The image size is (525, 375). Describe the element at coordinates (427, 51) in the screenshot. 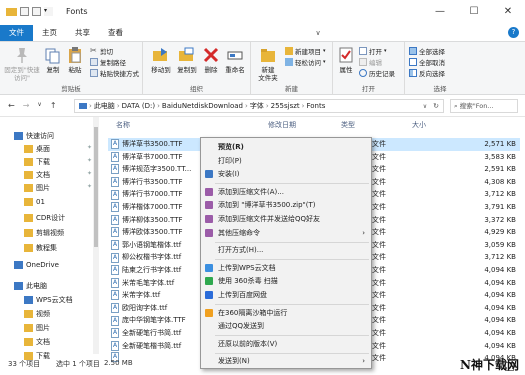

I see `select-all-button: 全部选择` at that location.